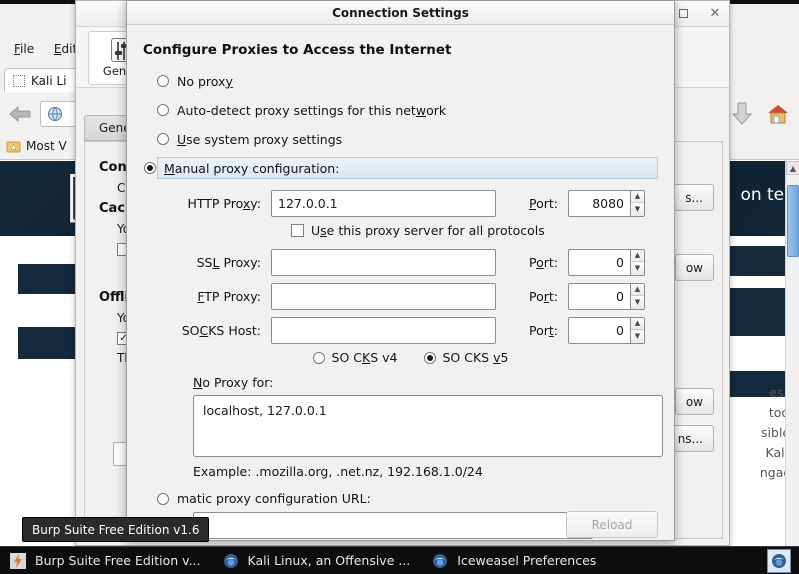 The width and height of the screenshot is (799, 574). Describe the element at coordinates (20, 114) in the screenshot. I see `back-arrow-icon` at that location.